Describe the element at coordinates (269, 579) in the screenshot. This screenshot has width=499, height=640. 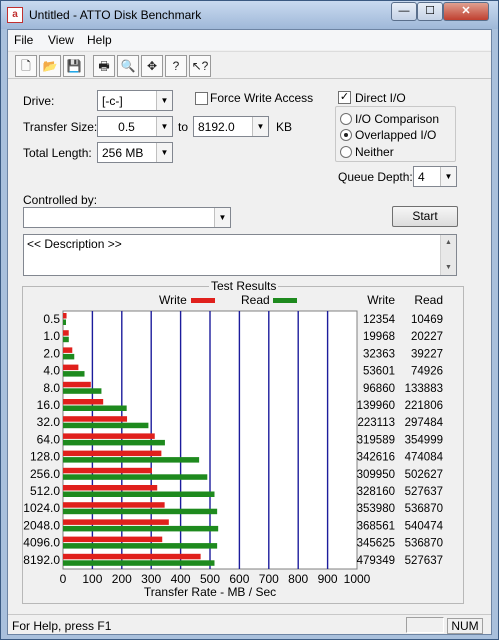
I see `x-tick-label: 700` at that location.